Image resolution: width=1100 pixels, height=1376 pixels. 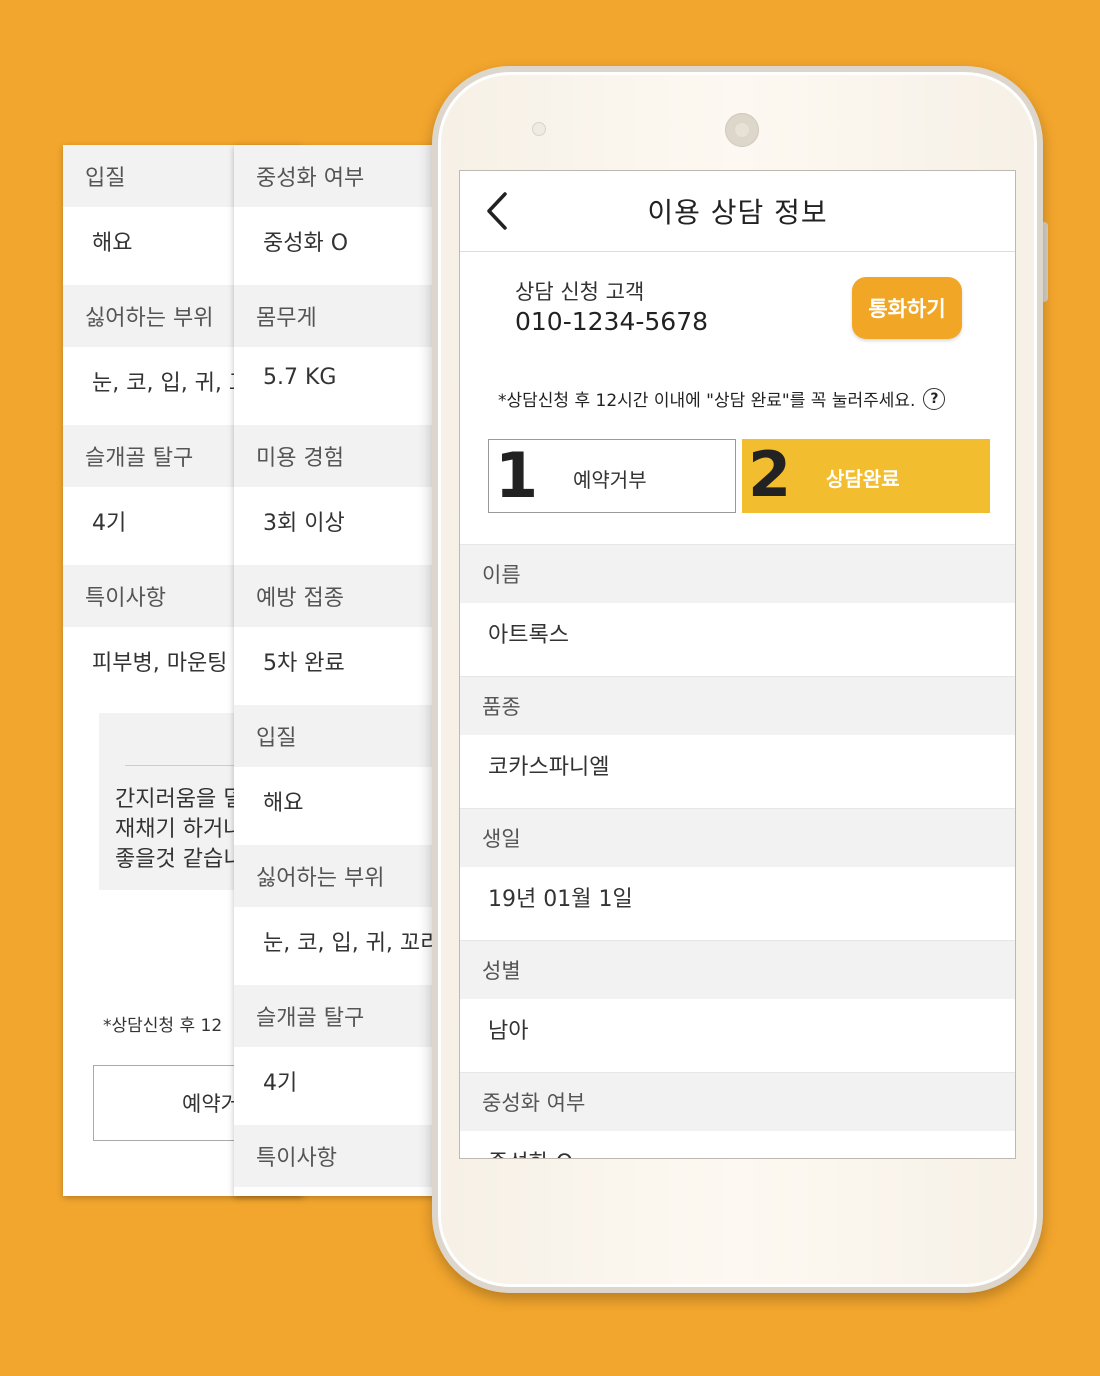 What do you see at coordinates (707, 401) in the screenshot?
I see `notice-text: *상담신청 후 12시간 이내에 "상담 완료"를 꼭 눌러주세요.` at bounding box center [707, 401].